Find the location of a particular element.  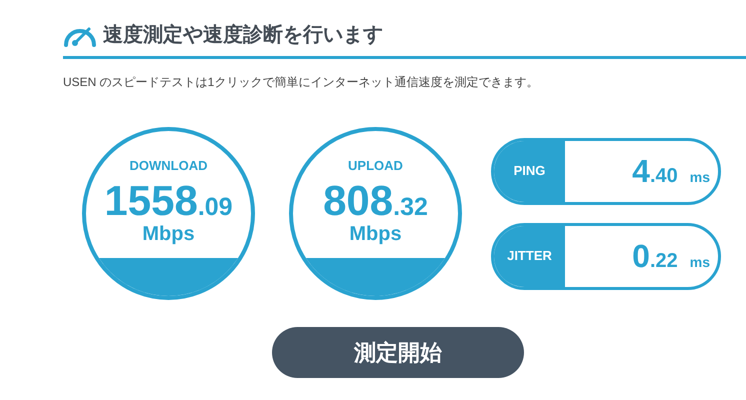

speed-value: 808 is located at coordinates (358, 201).